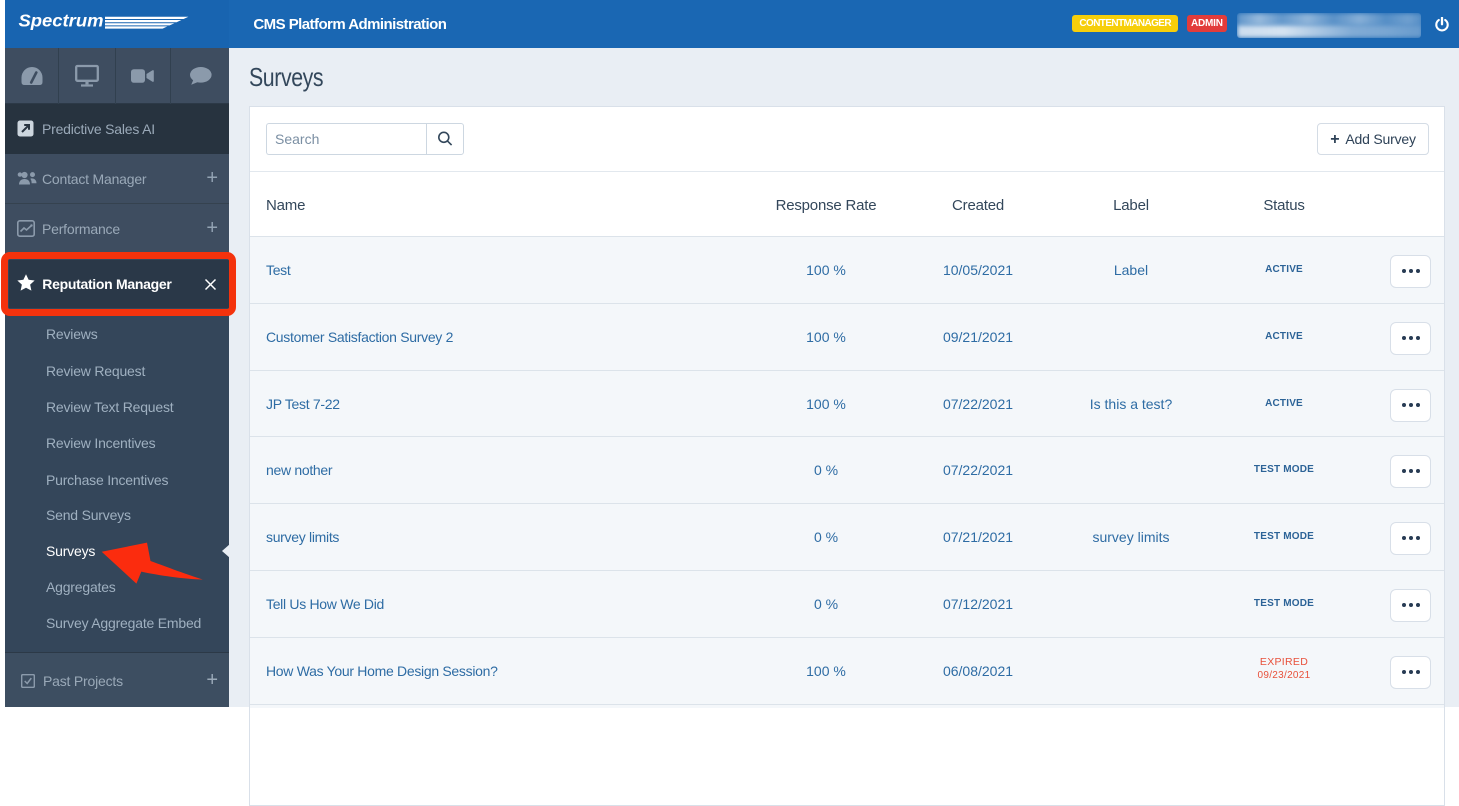  What do you see at coordinates (61, 20) in the screenshot?
I see `svg-text: Spectrum` at bounding box center [61, 20].